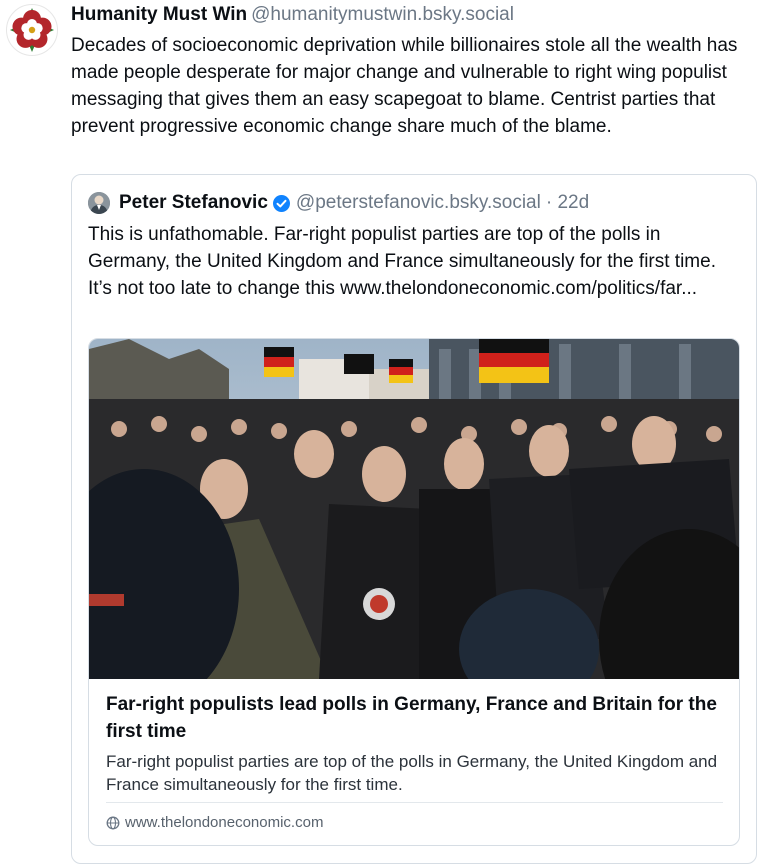  What do you see at coordinates (612, 16) in the screenshot?
I see `redaction-box` at bounding box center [612, 16].